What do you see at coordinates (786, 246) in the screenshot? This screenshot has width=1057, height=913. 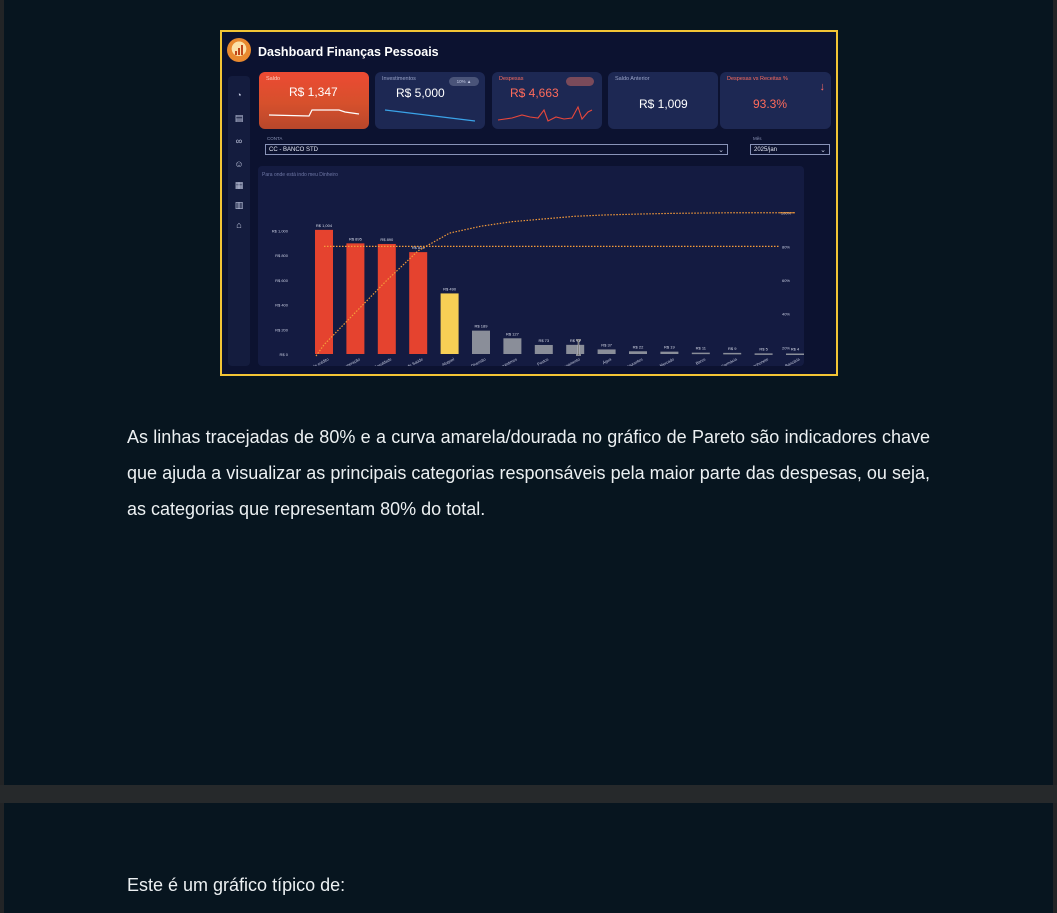 I see `y2-tick-label: 80%` at bounding box center [786, 246].